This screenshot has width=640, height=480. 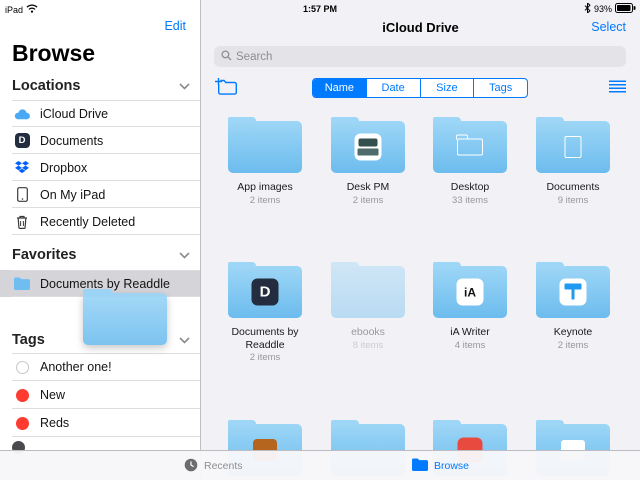 What do you see at coordinates (500, 88) in the screenshot?
I see `segment-tags: Tags` at bounding box center [500, 88].